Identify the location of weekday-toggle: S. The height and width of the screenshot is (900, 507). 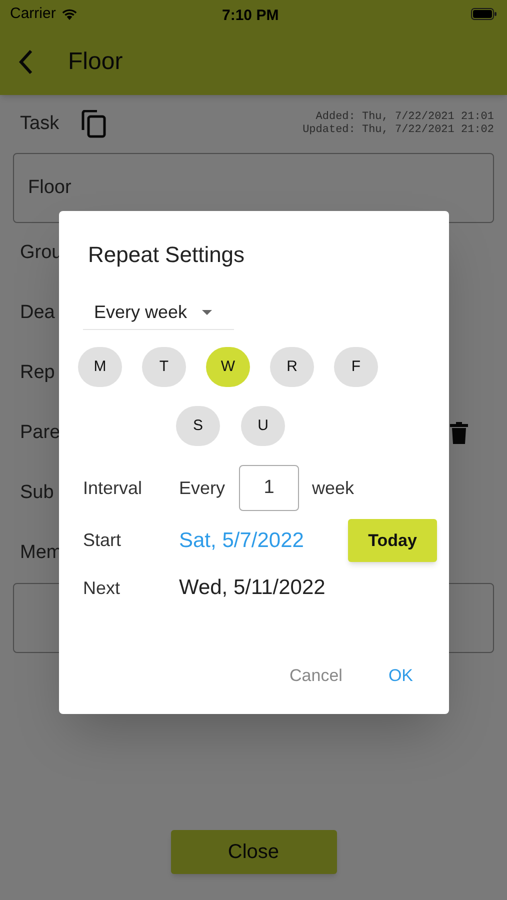
(198, 426).